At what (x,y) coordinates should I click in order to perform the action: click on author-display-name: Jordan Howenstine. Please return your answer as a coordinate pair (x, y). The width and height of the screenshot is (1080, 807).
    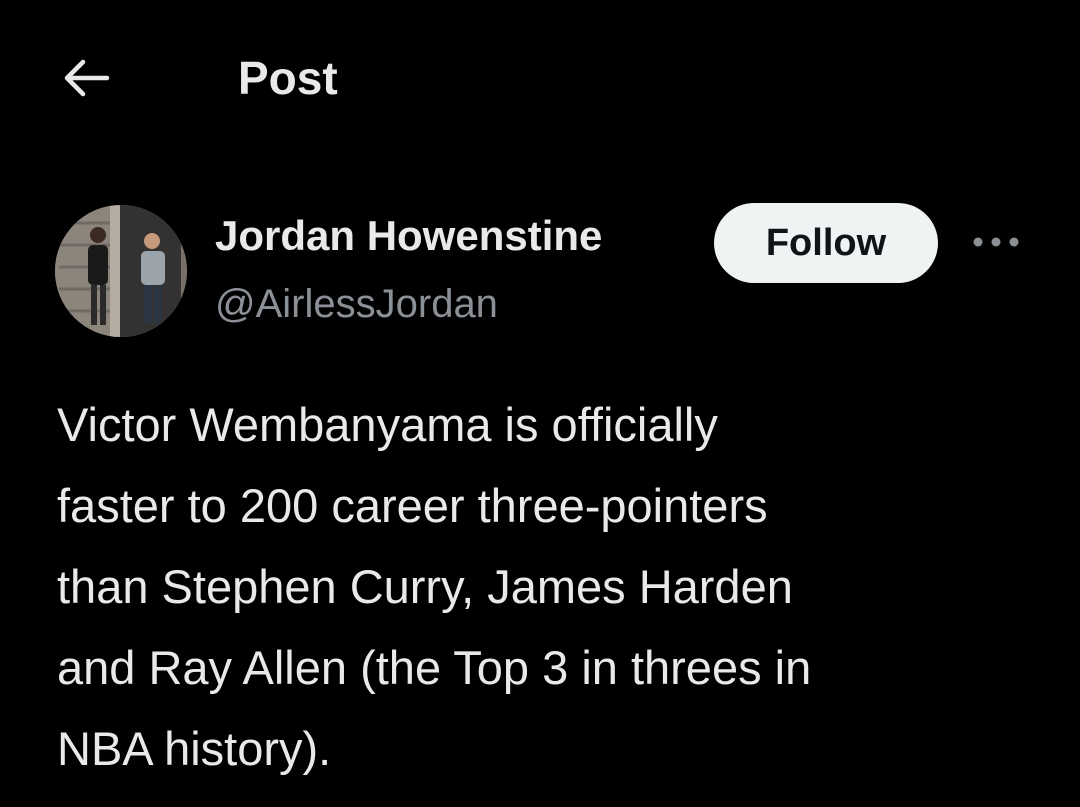
    Looking at the image, I should click on (408, 236).